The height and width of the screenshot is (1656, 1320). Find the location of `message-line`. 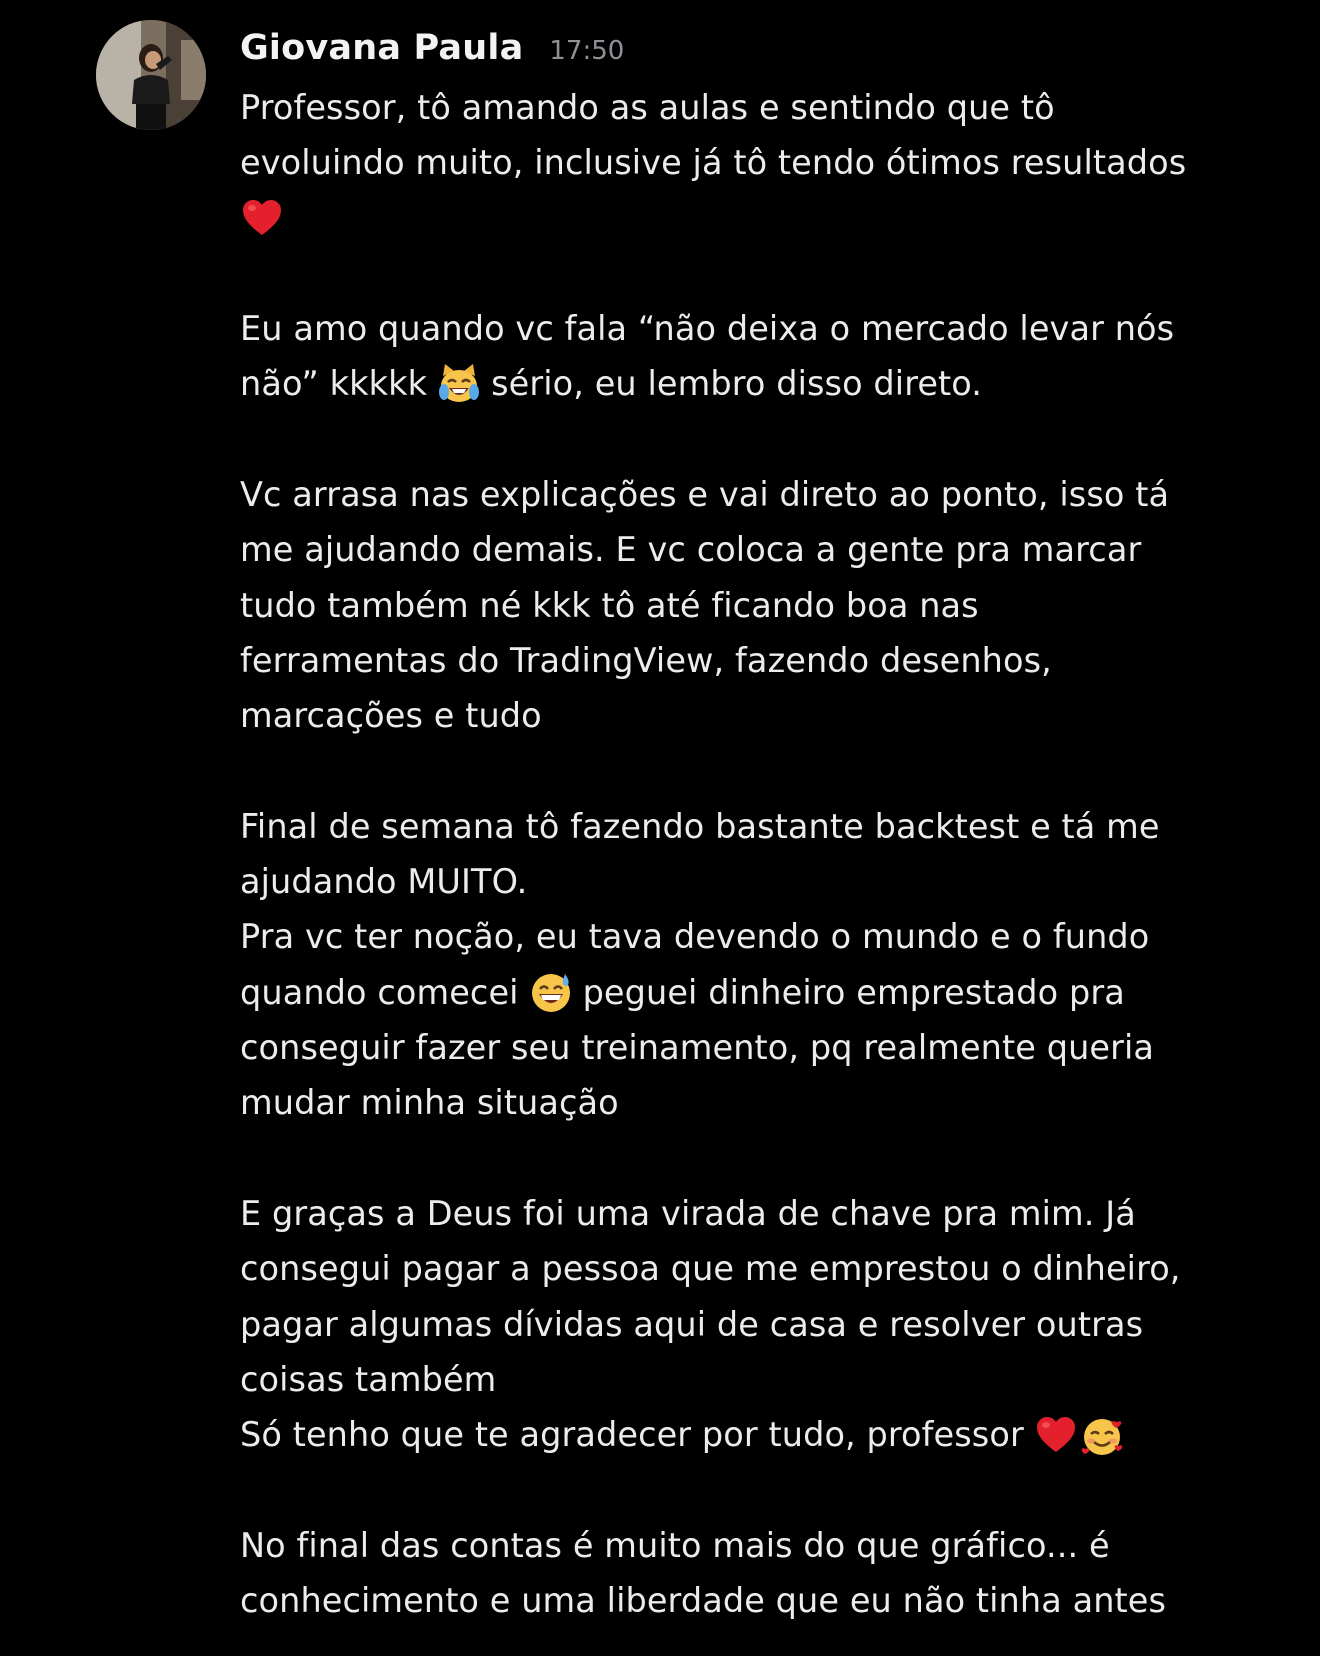

message-line is located at coordinates (760, 218).